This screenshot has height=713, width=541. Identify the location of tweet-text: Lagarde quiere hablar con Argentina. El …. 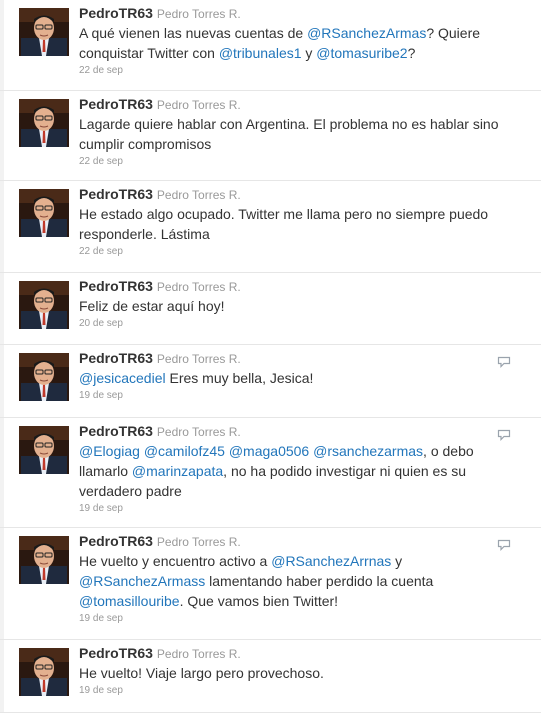
(294, 134).